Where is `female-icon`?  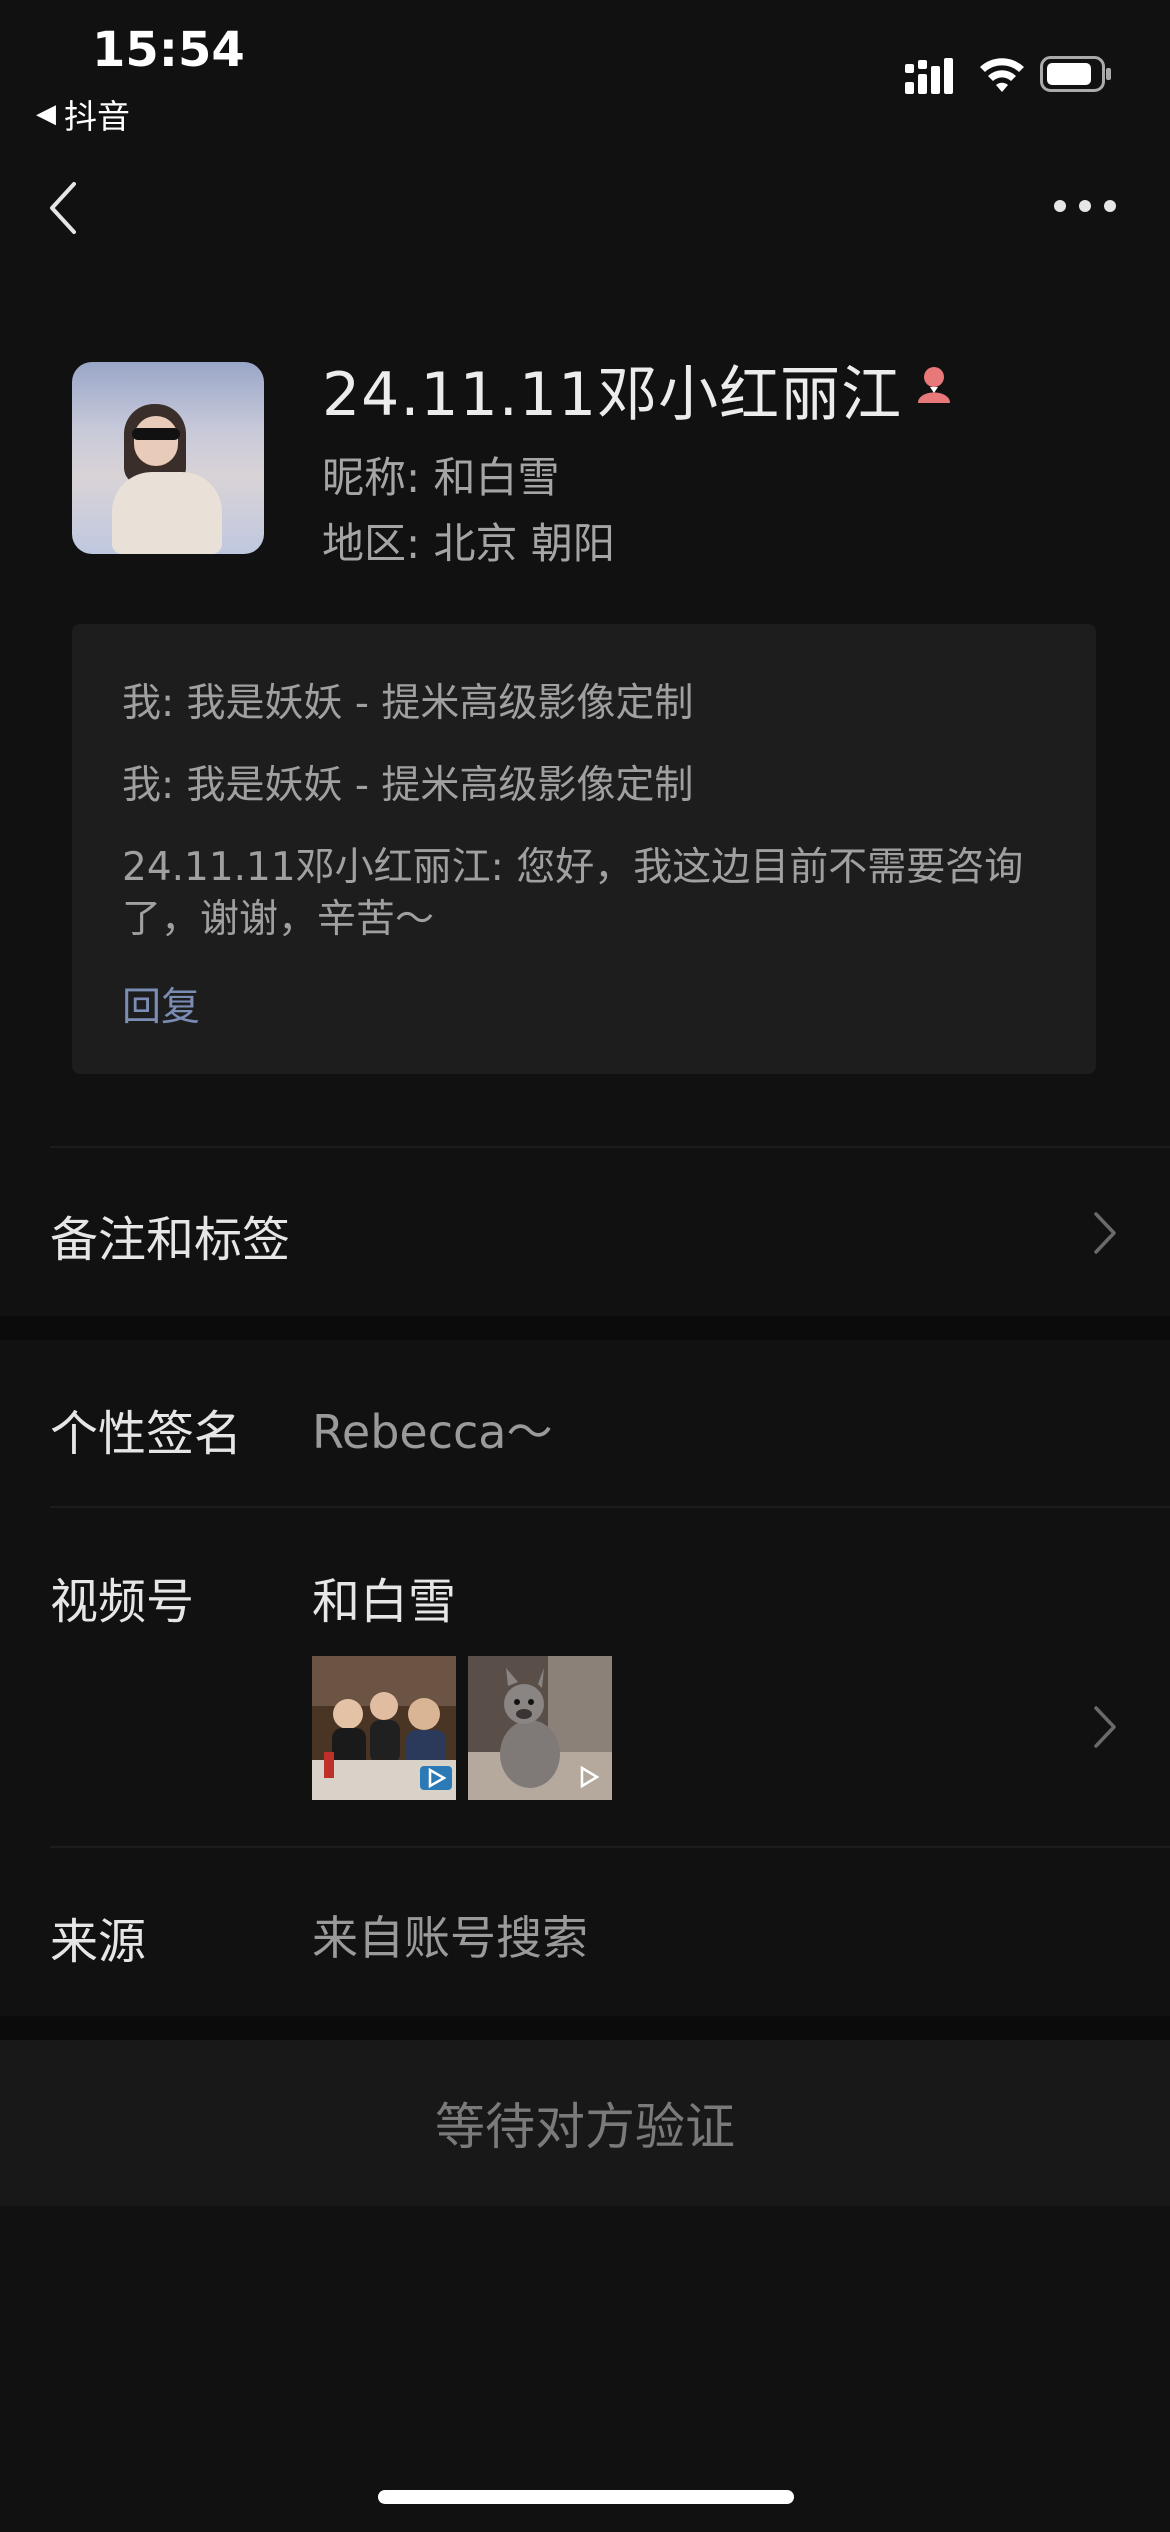
female-icon is located at coordinates (934, 385).